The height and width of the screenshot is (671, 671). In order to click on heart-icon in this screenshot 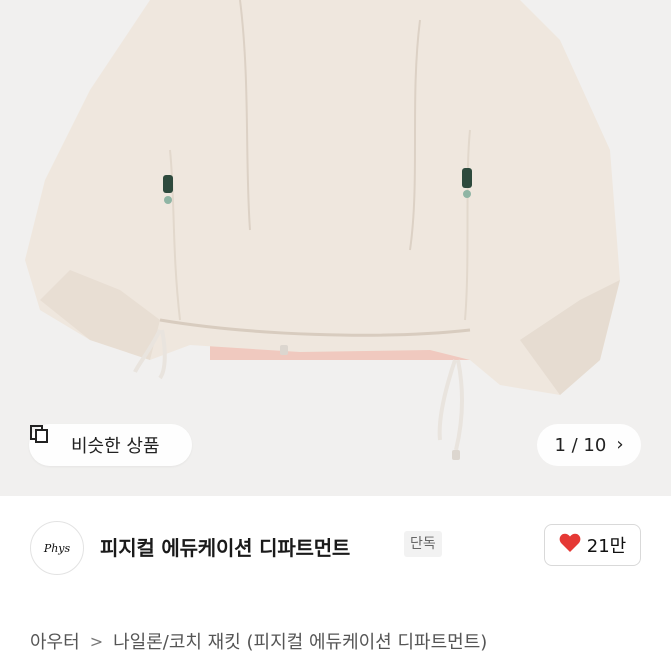, I will do `click(570, 545)`.